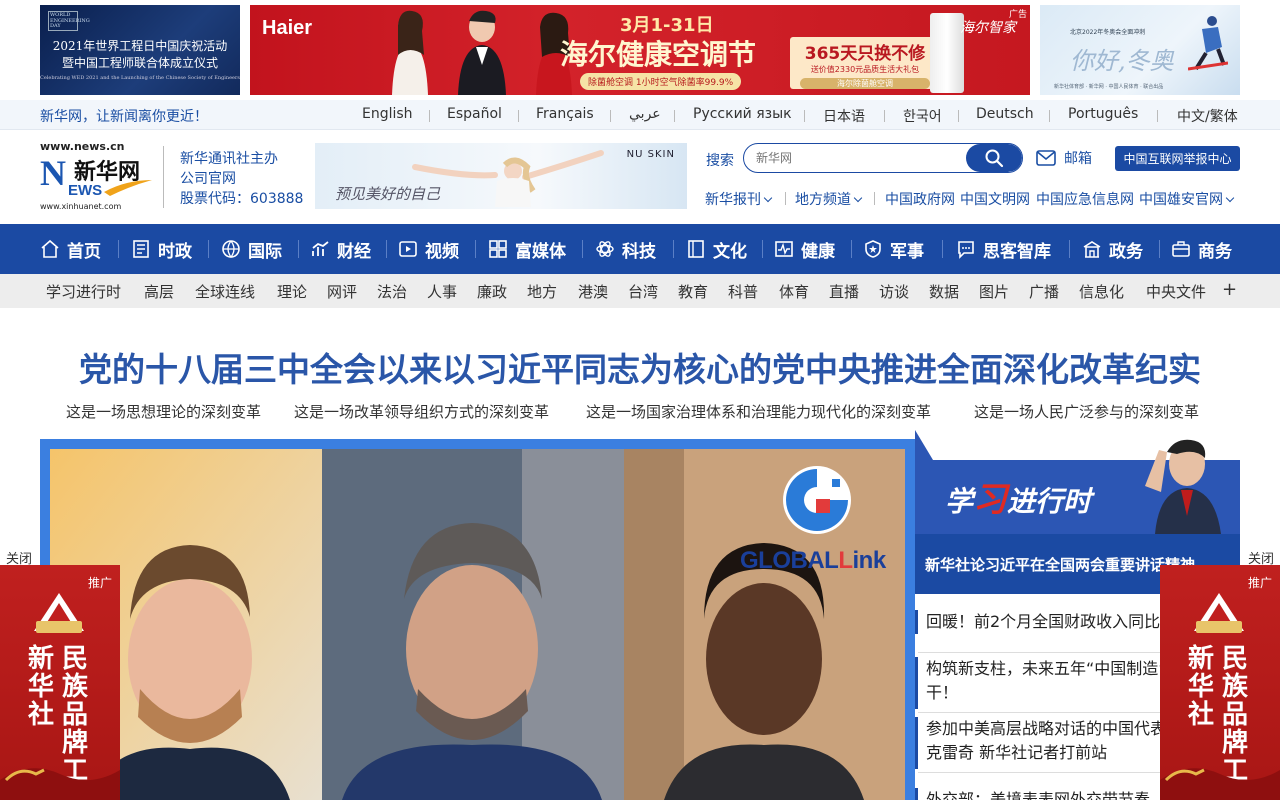 The width and height of the screenshot is (1280, 800). I want to click on haier-title: 海尔健康空调节, so click(658, 54).